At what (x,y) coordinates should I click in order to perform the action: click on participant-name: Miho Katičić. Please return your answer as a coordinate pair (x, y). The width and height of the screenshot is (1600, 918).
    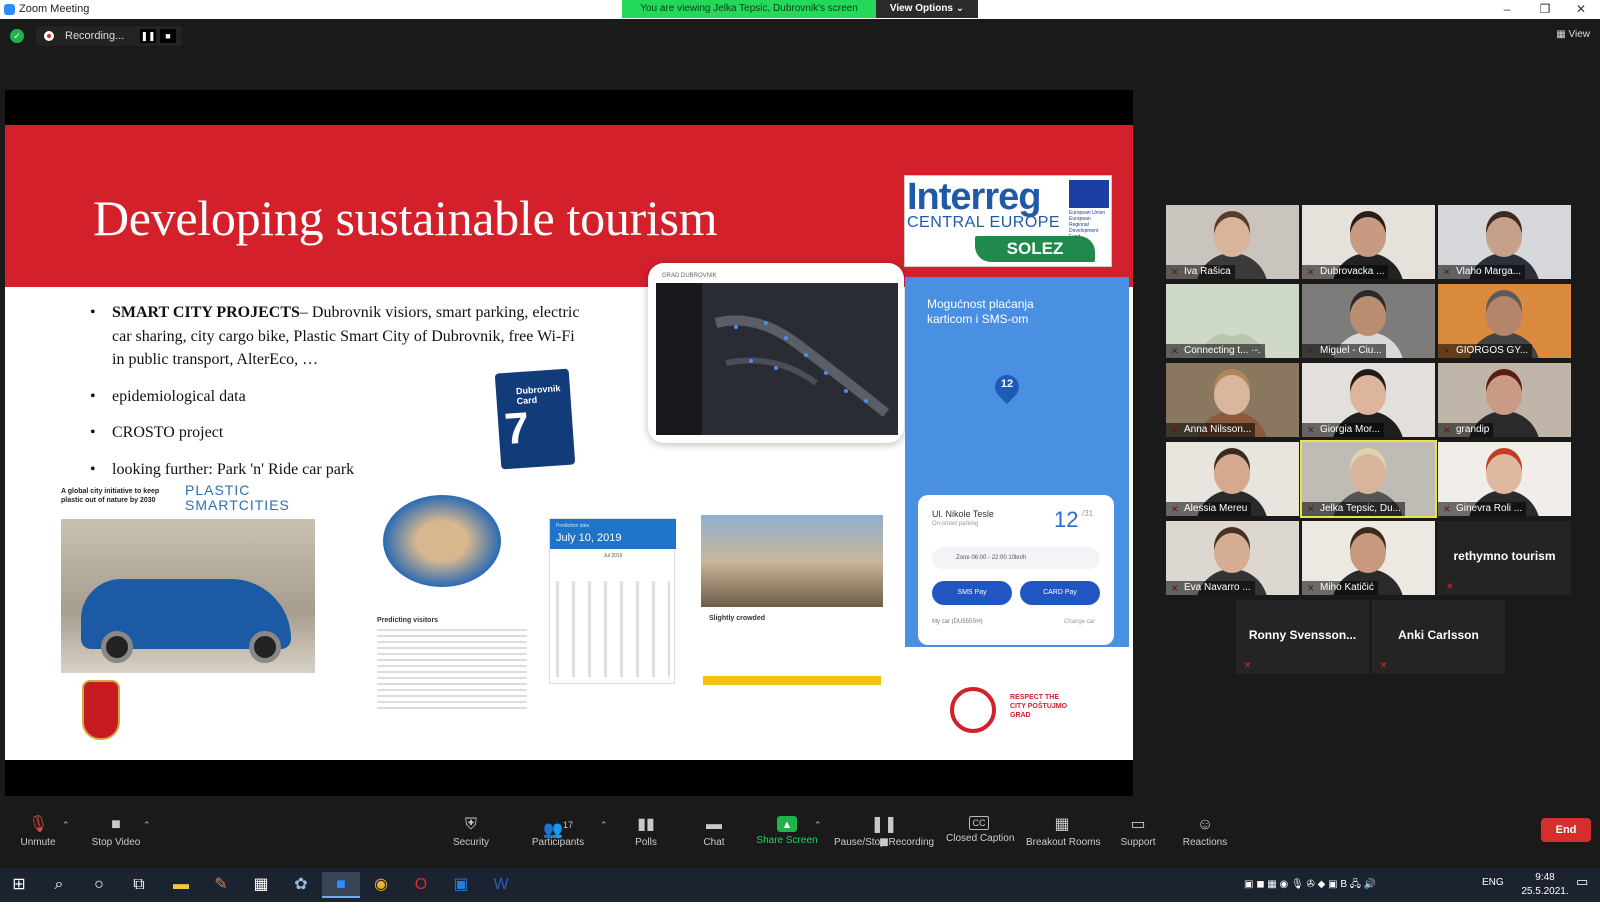
    Looking at the image, I should click on (1340, 588).